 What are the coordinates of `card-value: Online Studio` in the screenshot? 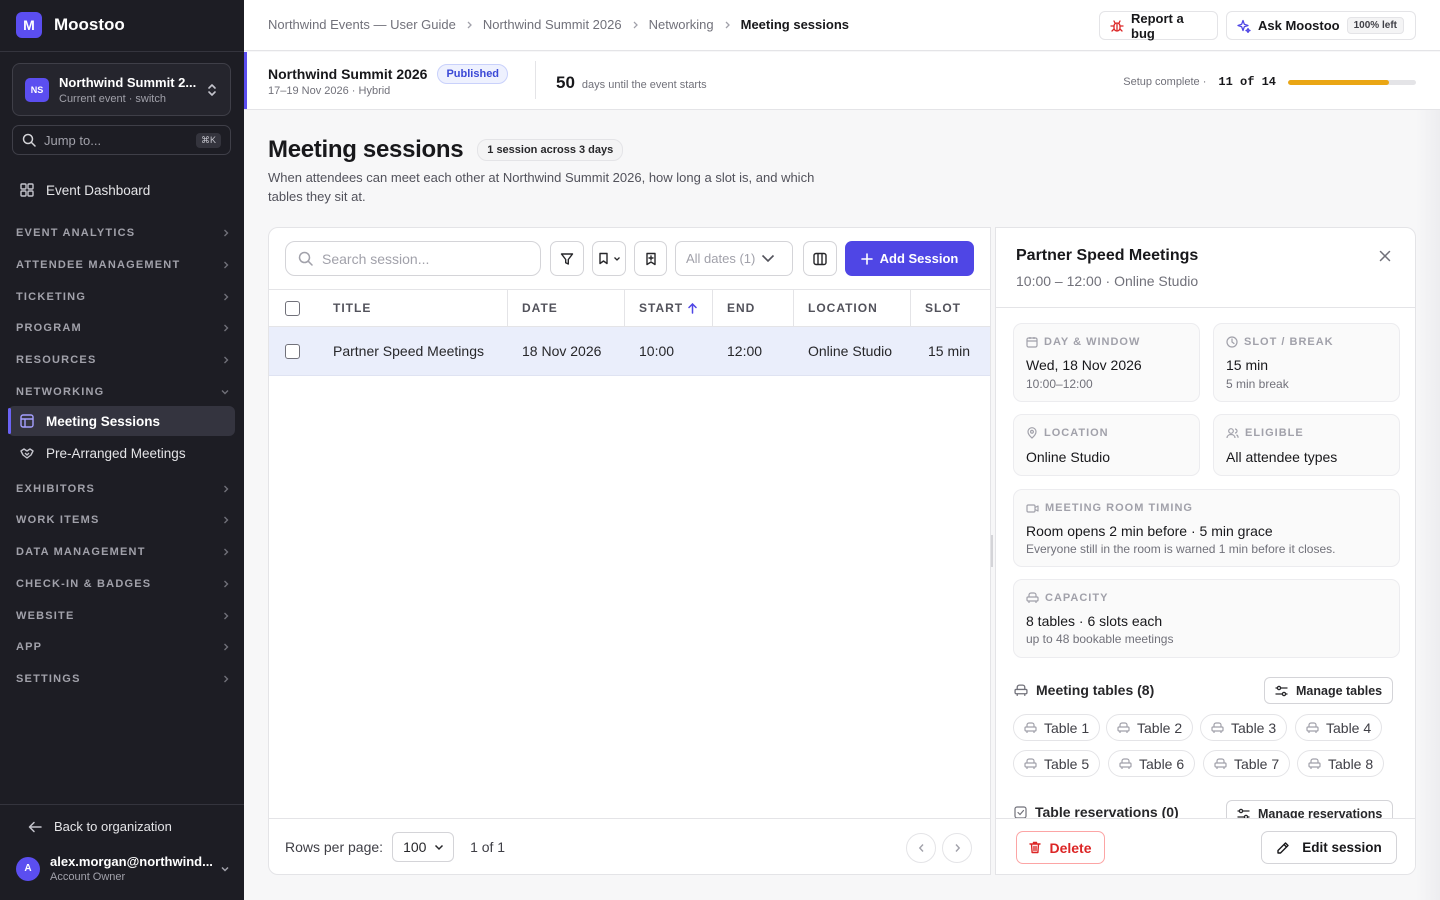 It's located at (1068, 457).